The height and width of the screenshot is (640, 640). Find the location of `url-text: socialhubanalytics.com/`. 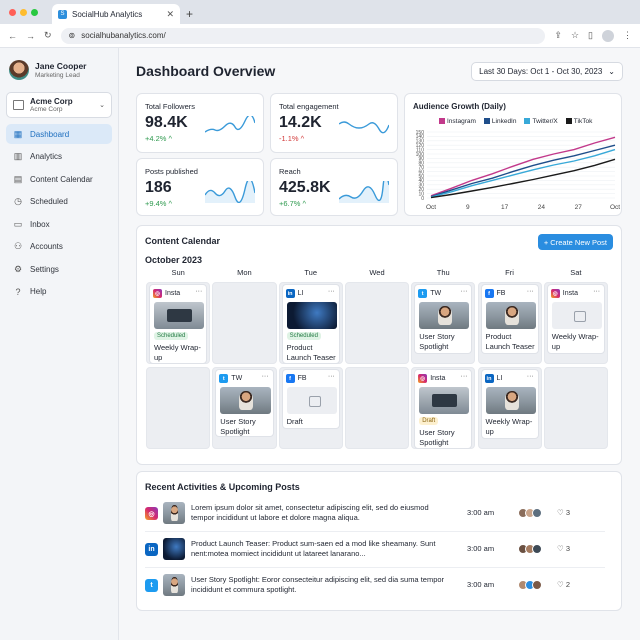

url-text: socialhubanalytics.com/ is located at coordinates (123, 35).